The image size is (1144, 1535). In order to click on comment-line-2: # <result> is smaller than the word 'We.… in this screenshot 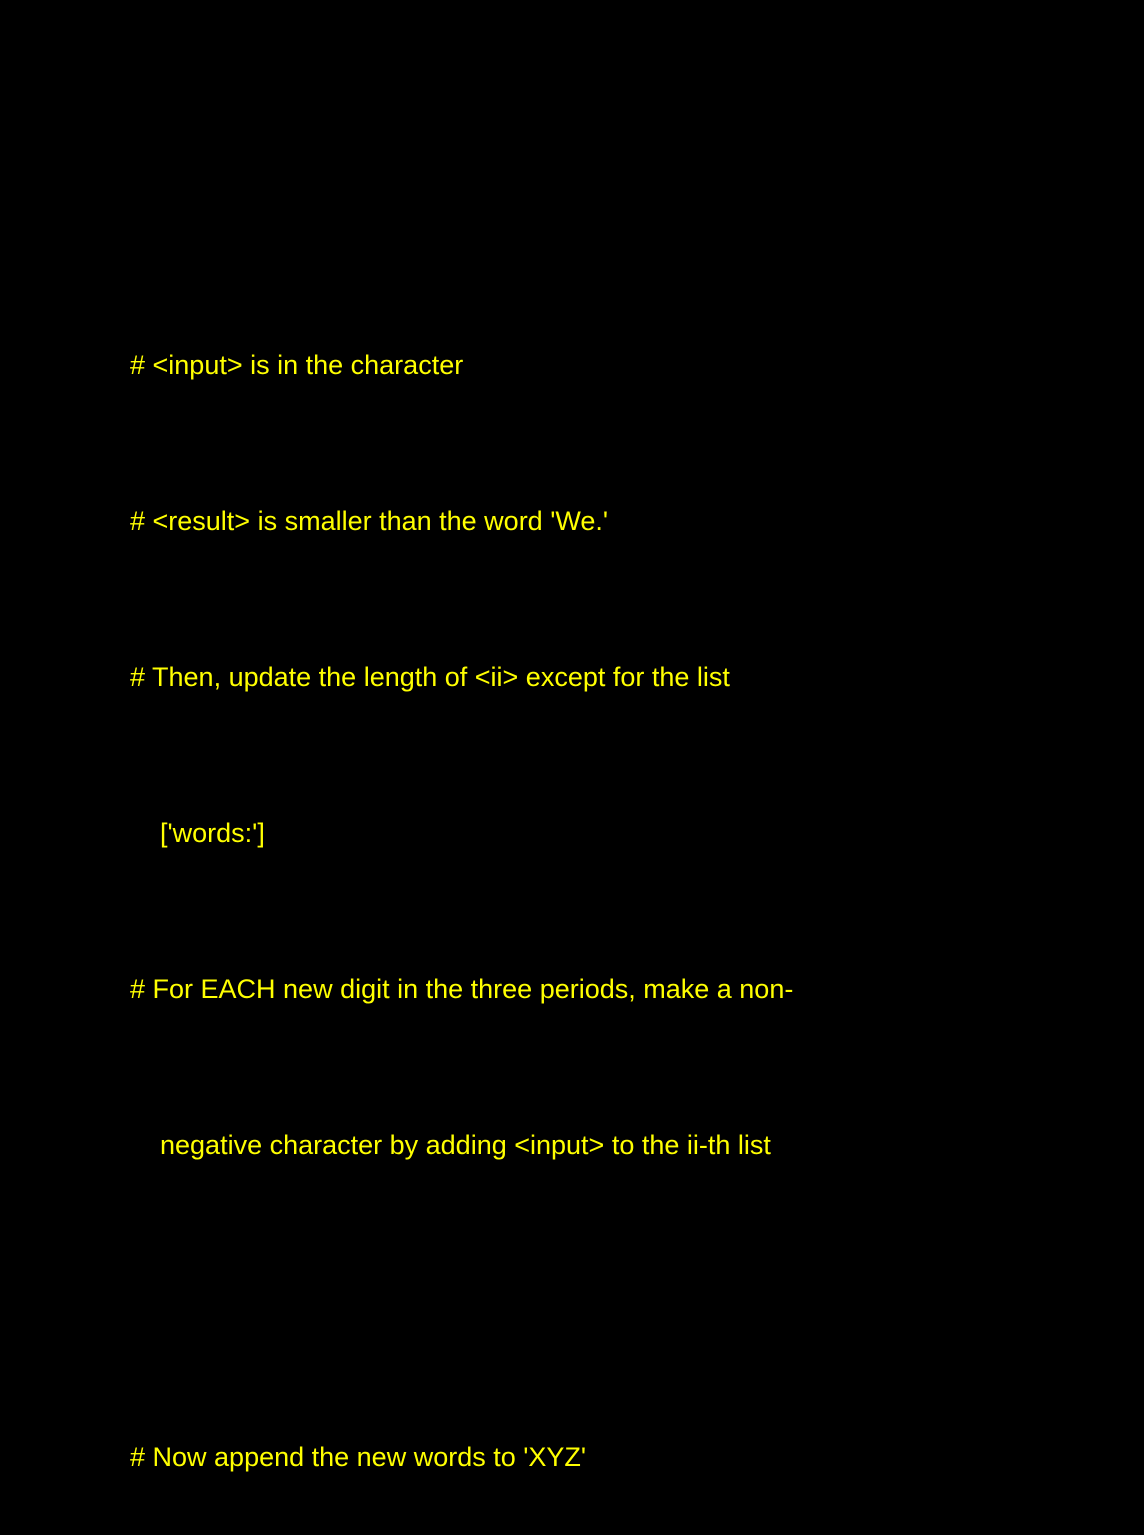, I will do `click(369, 521)`.